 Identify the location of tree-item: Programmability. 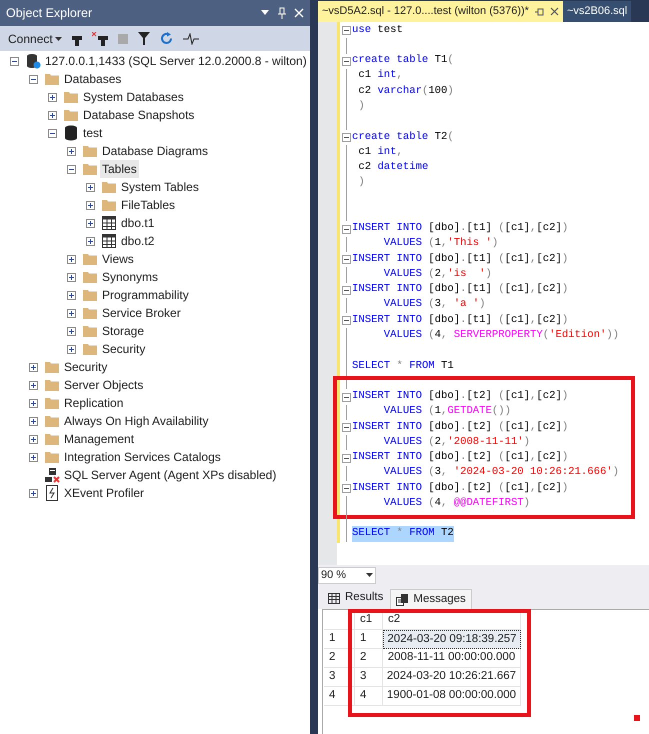
(145, 295).